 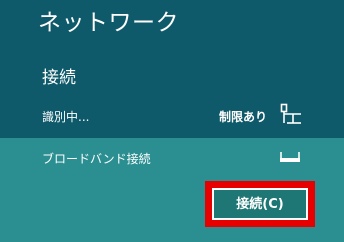 I want to click on connect-button: 接続(C), so click(x=260, y=204).